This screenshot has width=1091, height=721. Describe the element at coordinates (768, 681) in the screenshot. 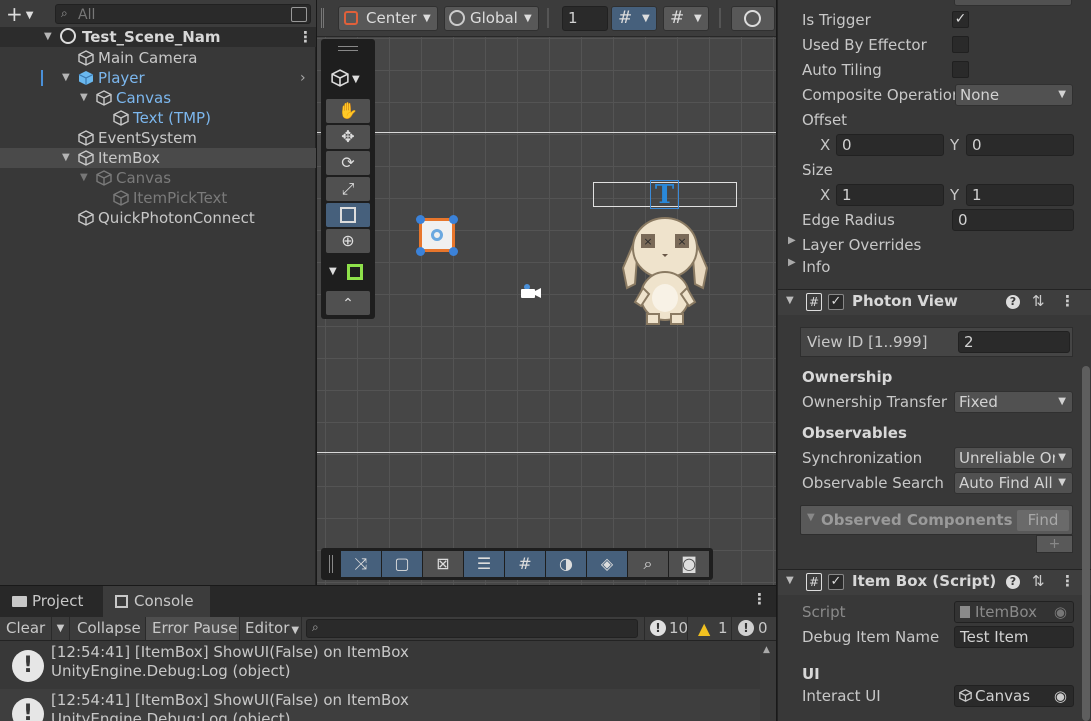

I see `console-scrollbar: ▲` at that location.